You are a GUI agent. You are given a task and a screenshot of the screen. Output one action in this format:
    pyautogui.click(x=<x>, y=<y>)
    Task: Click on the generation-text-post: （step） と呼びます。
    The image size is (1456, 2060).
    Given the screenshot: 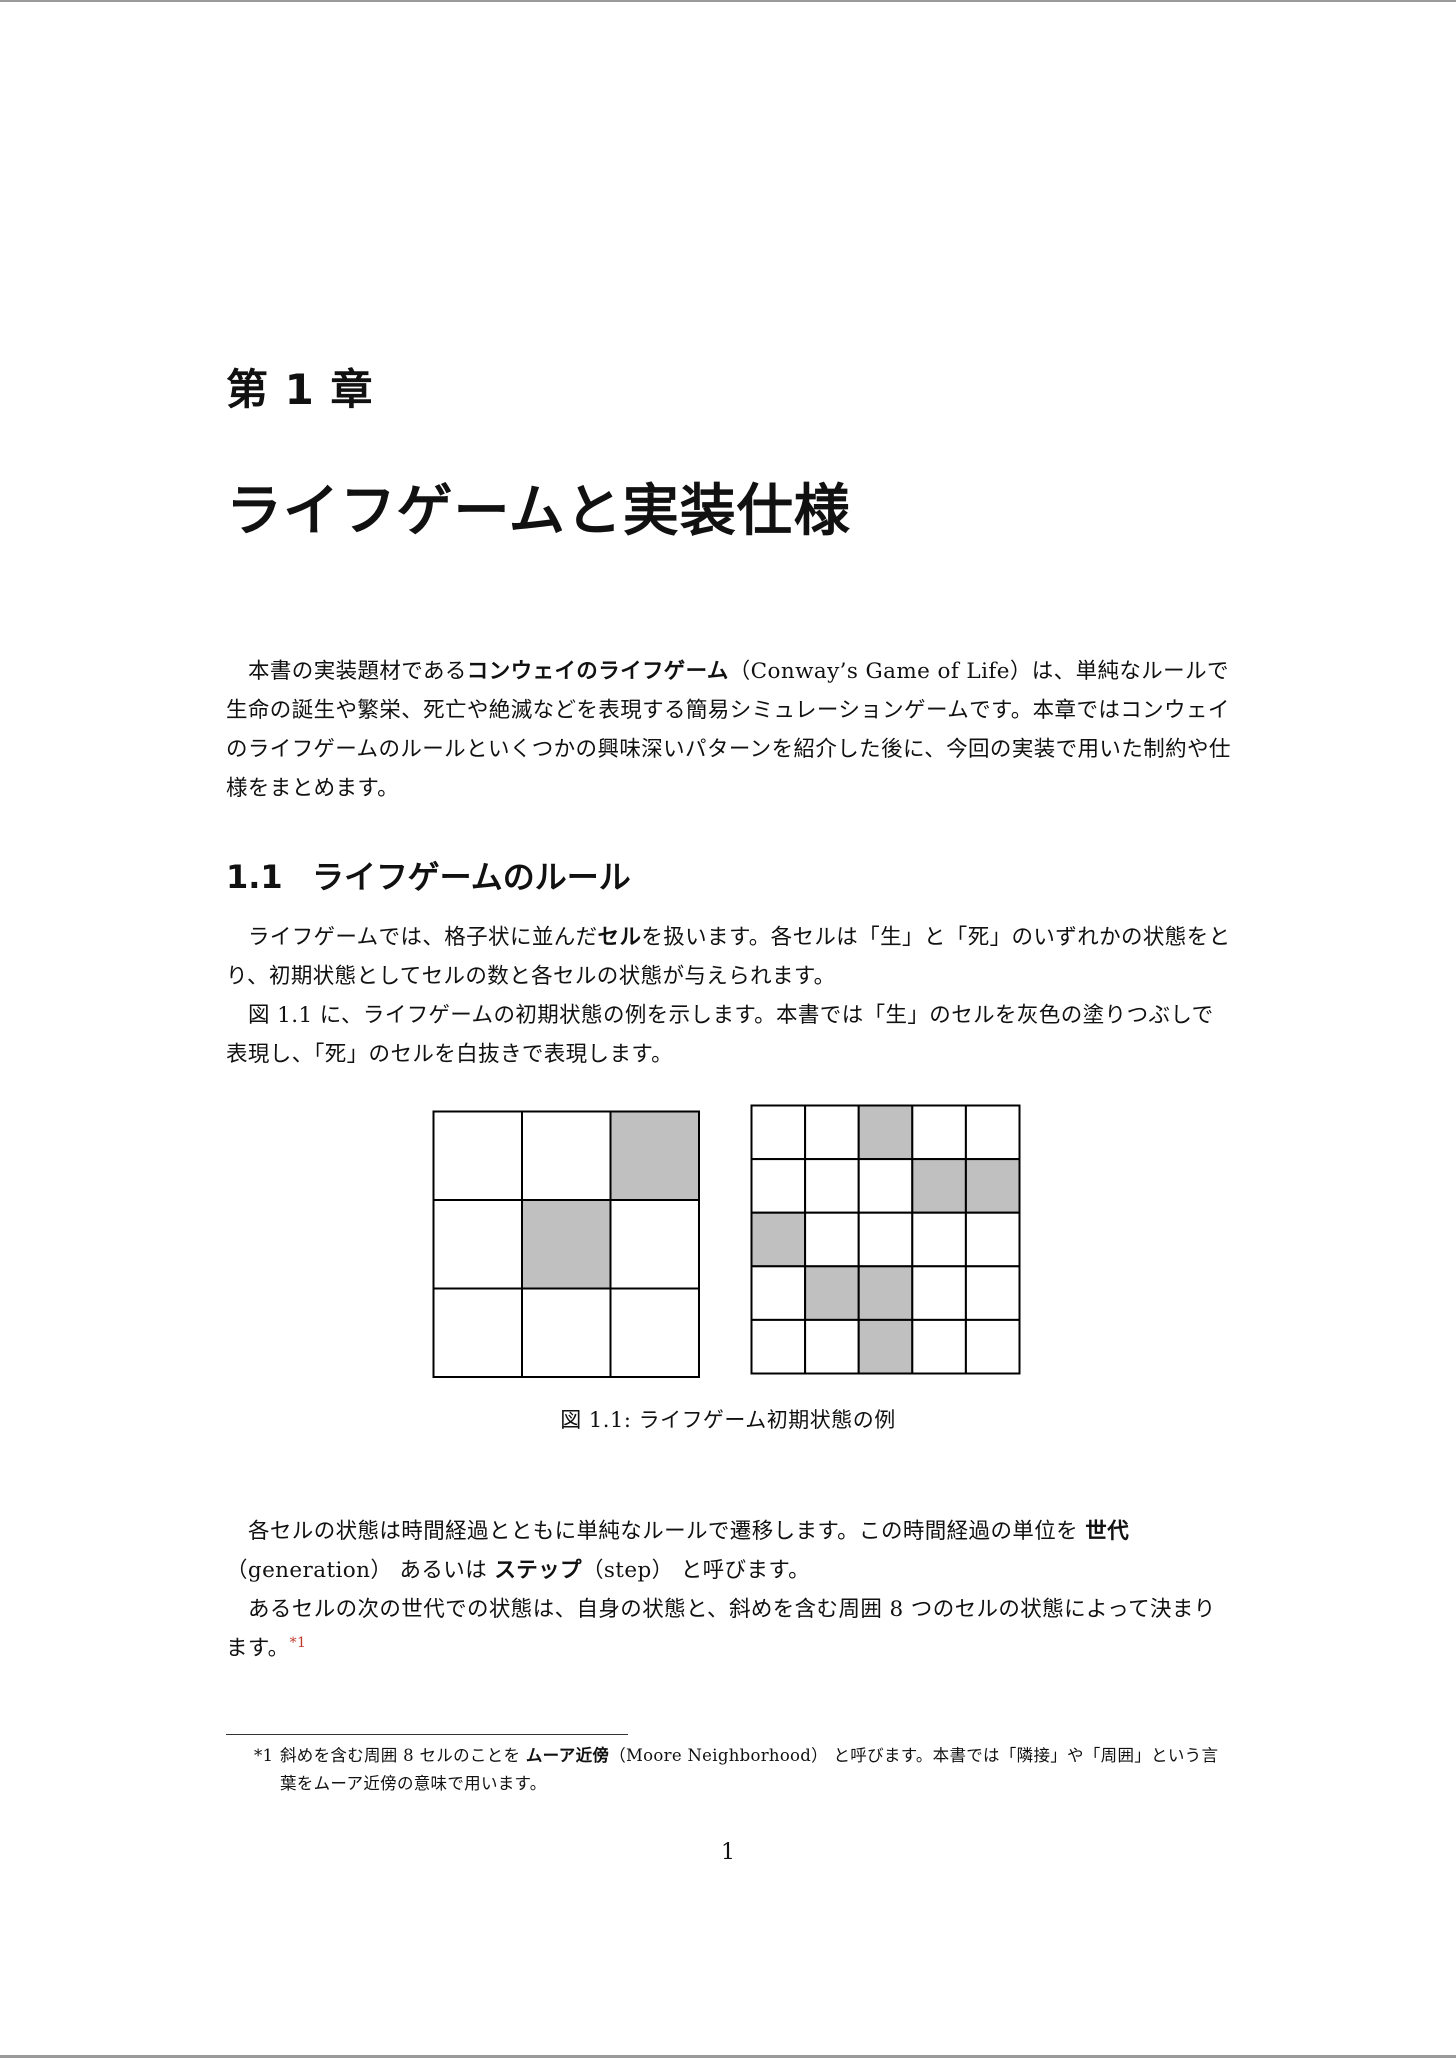 What is the action you would take?
    pyautogui.click(x=695, y=1570)
    